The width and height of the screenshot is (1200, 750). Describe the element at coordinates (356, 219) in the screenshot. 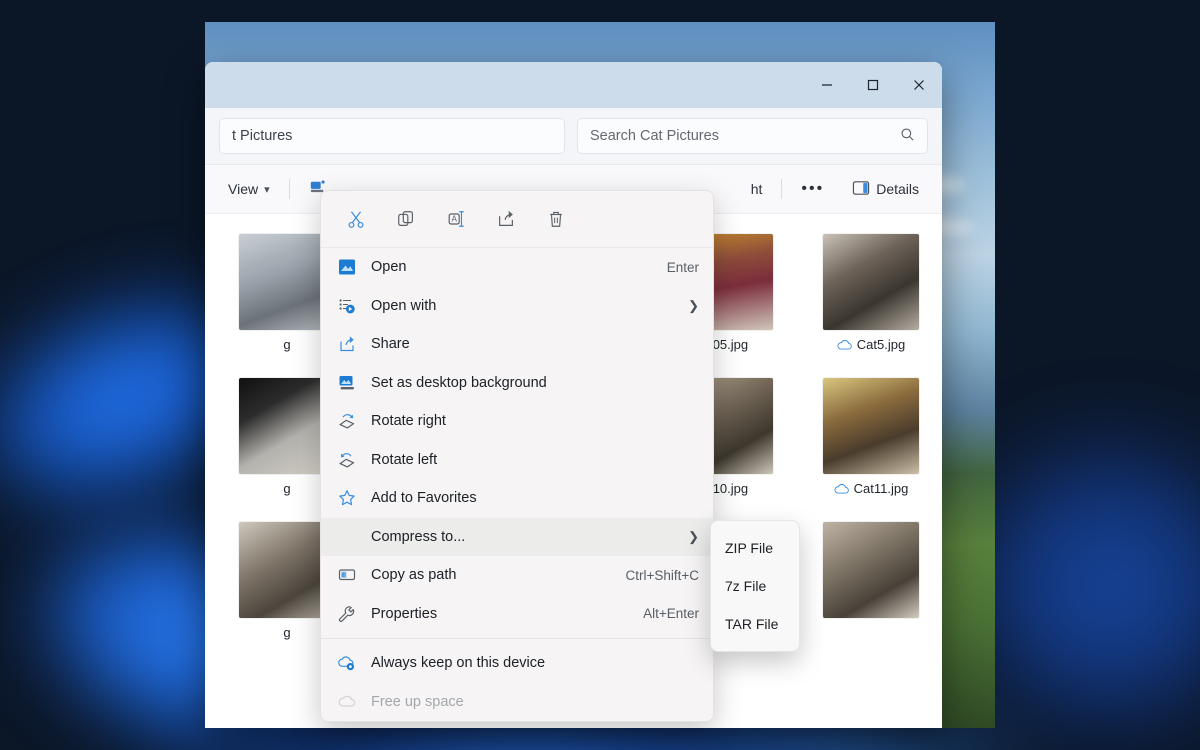

I see `cut-icon` at that location.